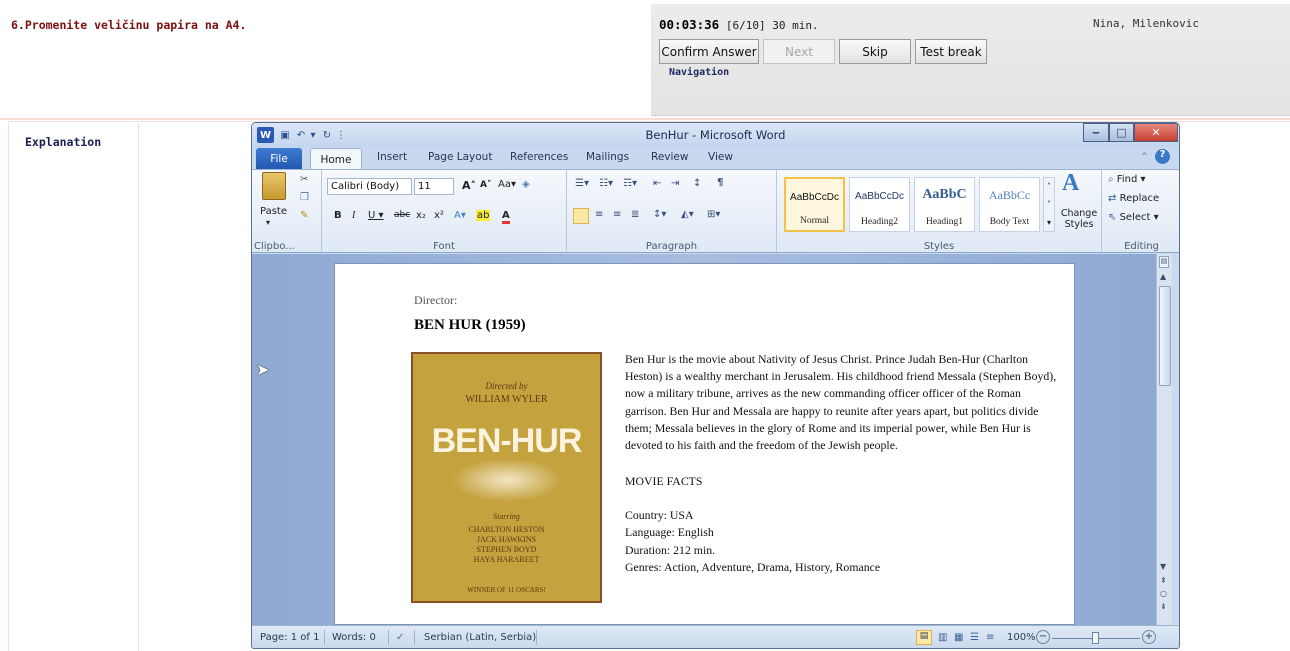 The width and height of the screenshot is (1290, 651). I want to click on decrease-indent-icon: ⇤, so click(657, 183).